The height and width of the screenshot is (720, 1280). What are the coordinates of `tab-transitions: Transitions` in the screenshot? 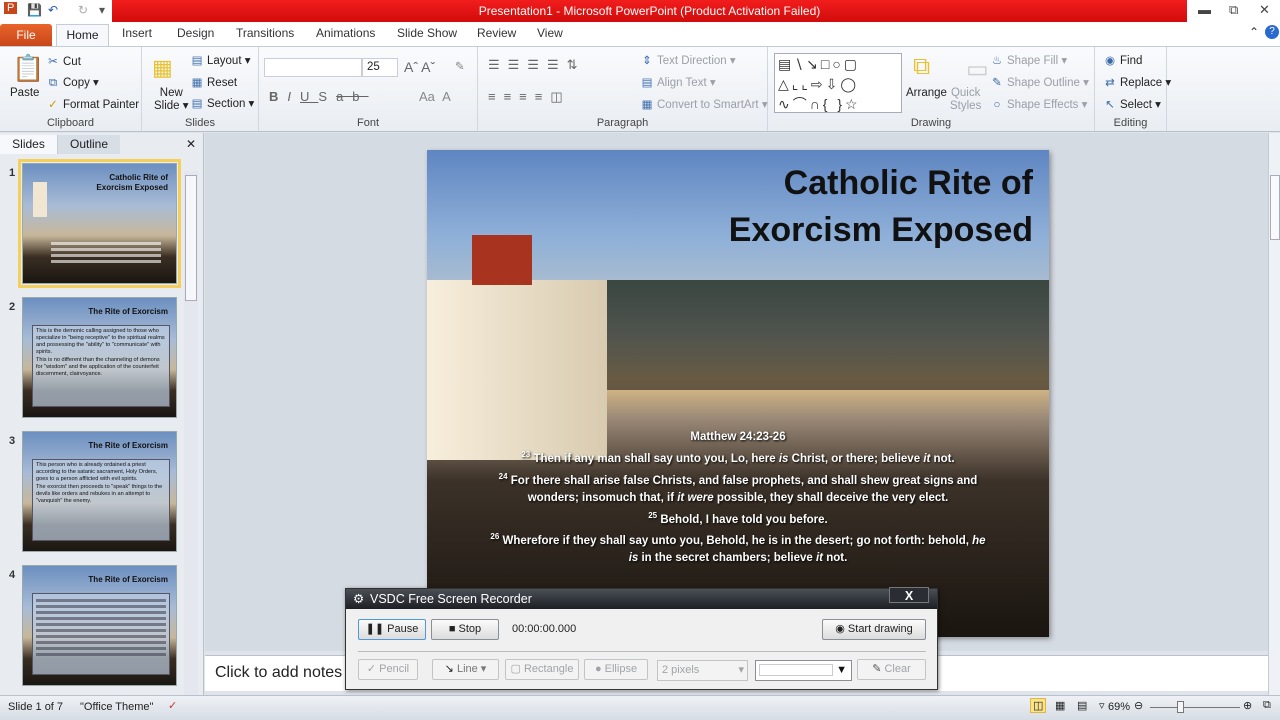 It's located at (265, 33).